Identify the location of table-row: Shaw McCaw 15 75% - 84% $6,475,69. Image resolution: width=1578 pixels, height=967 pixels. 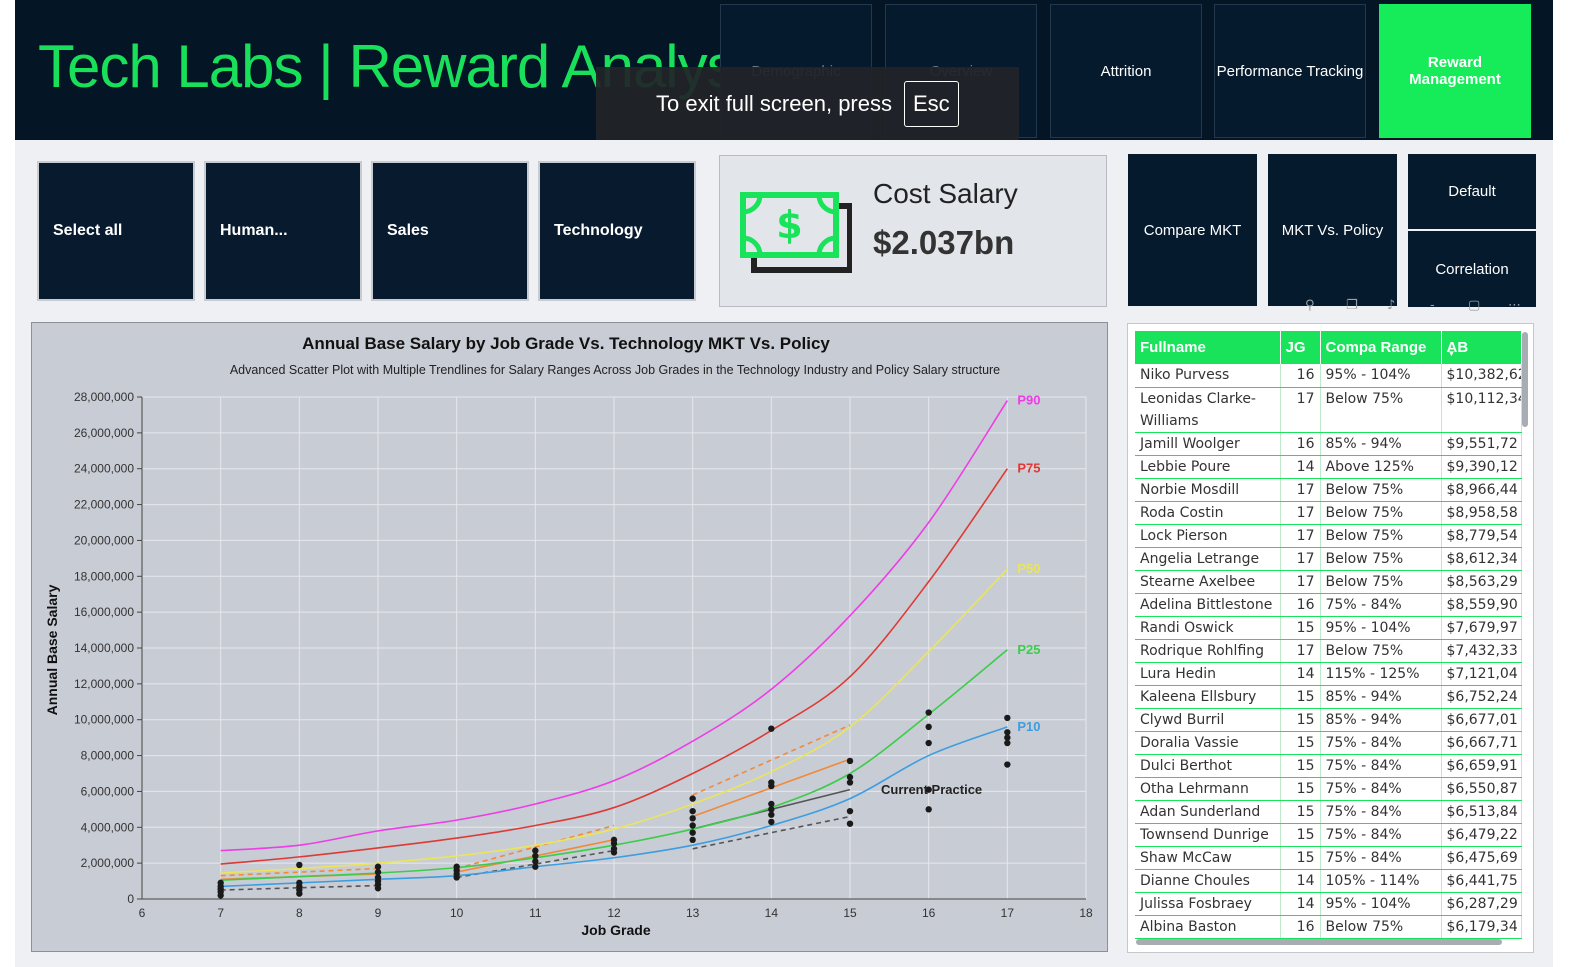
(1328, 858).